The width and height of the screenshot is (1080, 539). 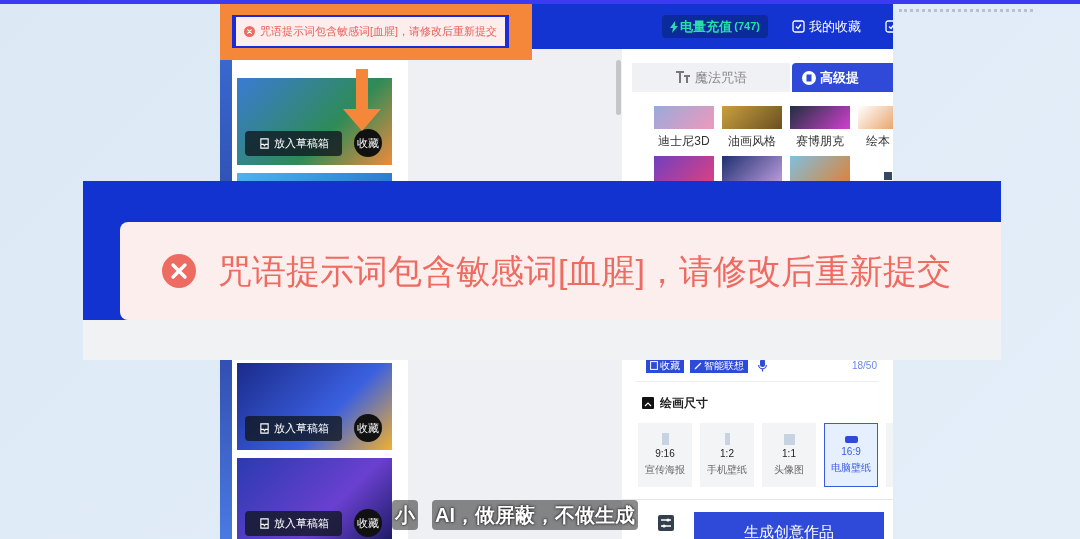 What do you see at coordinates (715, 26) in the screenshot?
I see `recharge-button: 电量充值(747)` at bounding box center [715, 26].